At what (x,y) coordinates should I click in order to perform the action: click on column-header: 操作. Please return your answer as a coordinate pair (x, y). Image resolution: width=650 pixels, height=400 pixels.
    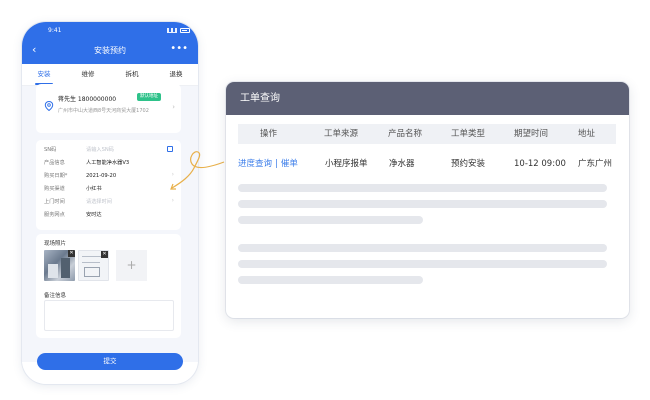
    Looking at the image, I should click on (269, 134).